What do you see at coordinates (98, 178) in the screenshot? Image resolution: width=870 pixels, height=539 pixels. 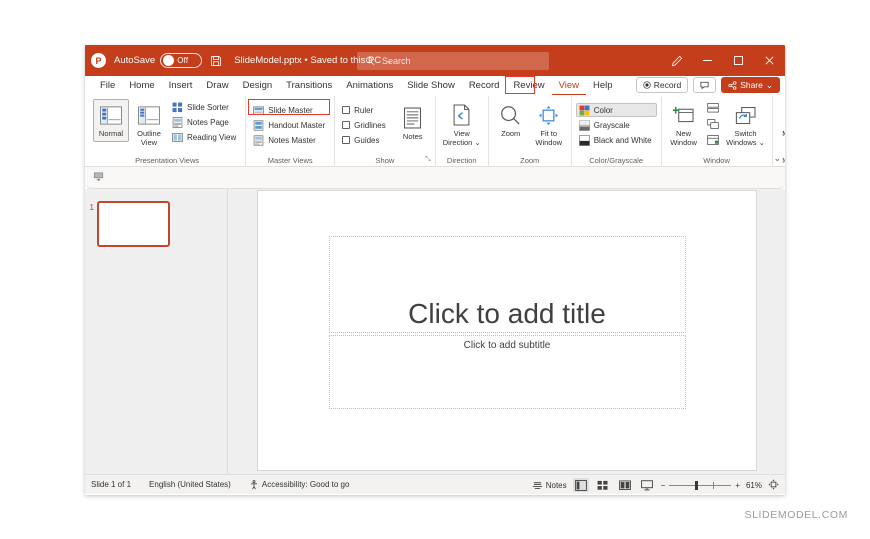 I see `collapse-ribbon-icon` at bounding box center [98, 178].